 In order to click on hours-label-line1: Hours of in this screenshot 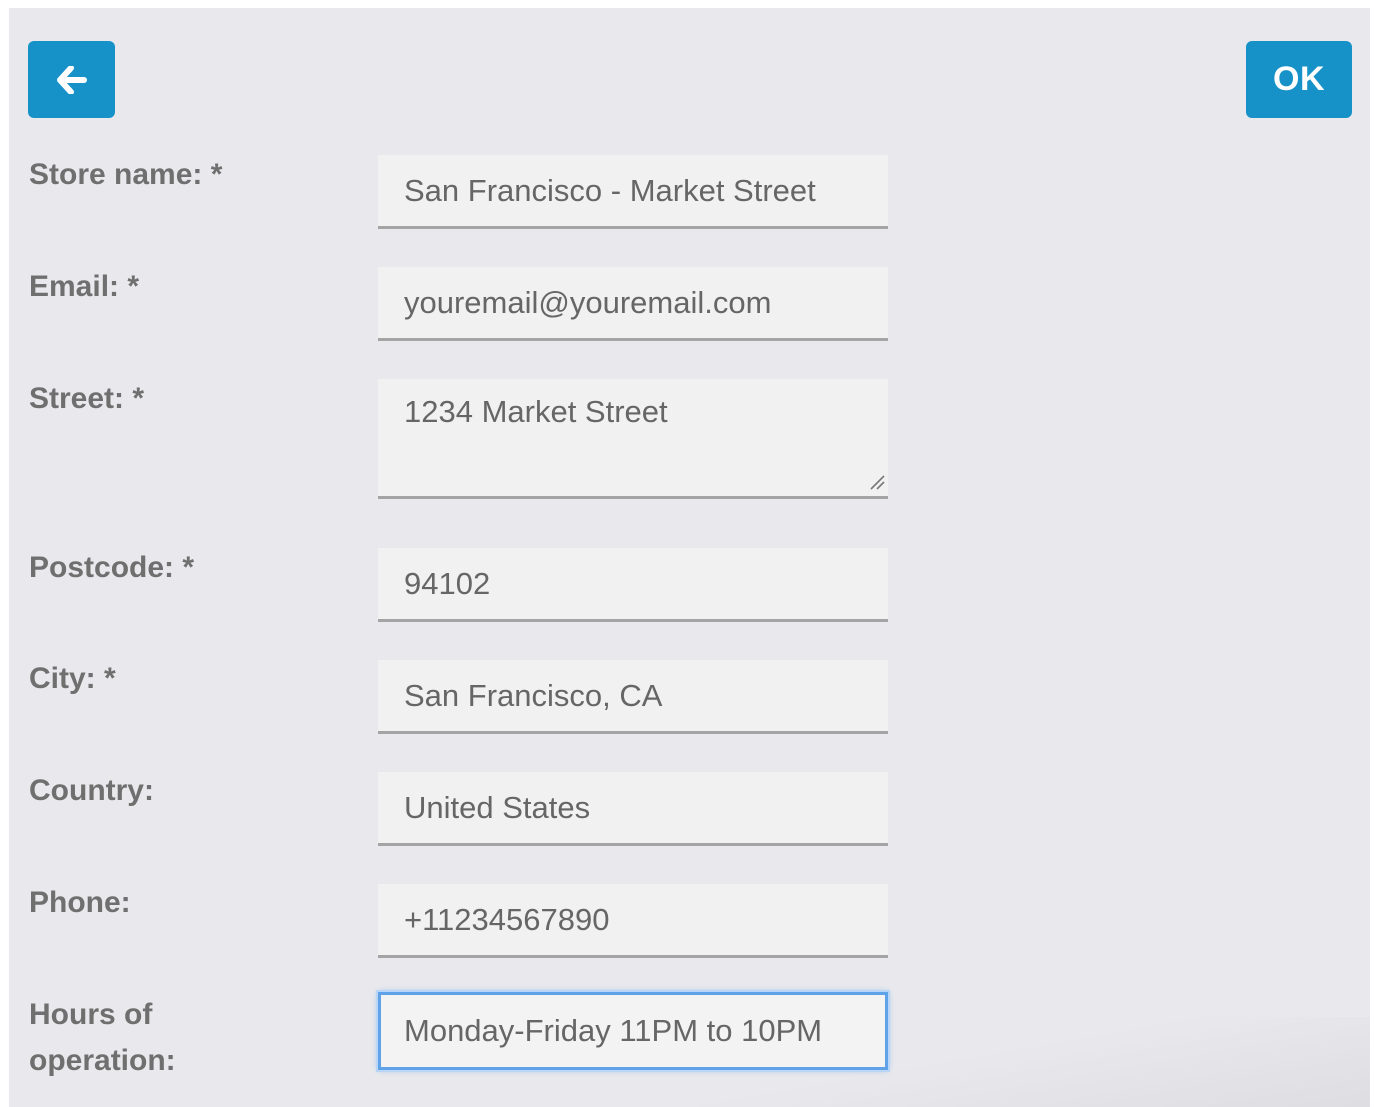, I will do `click(91, 1014)`.